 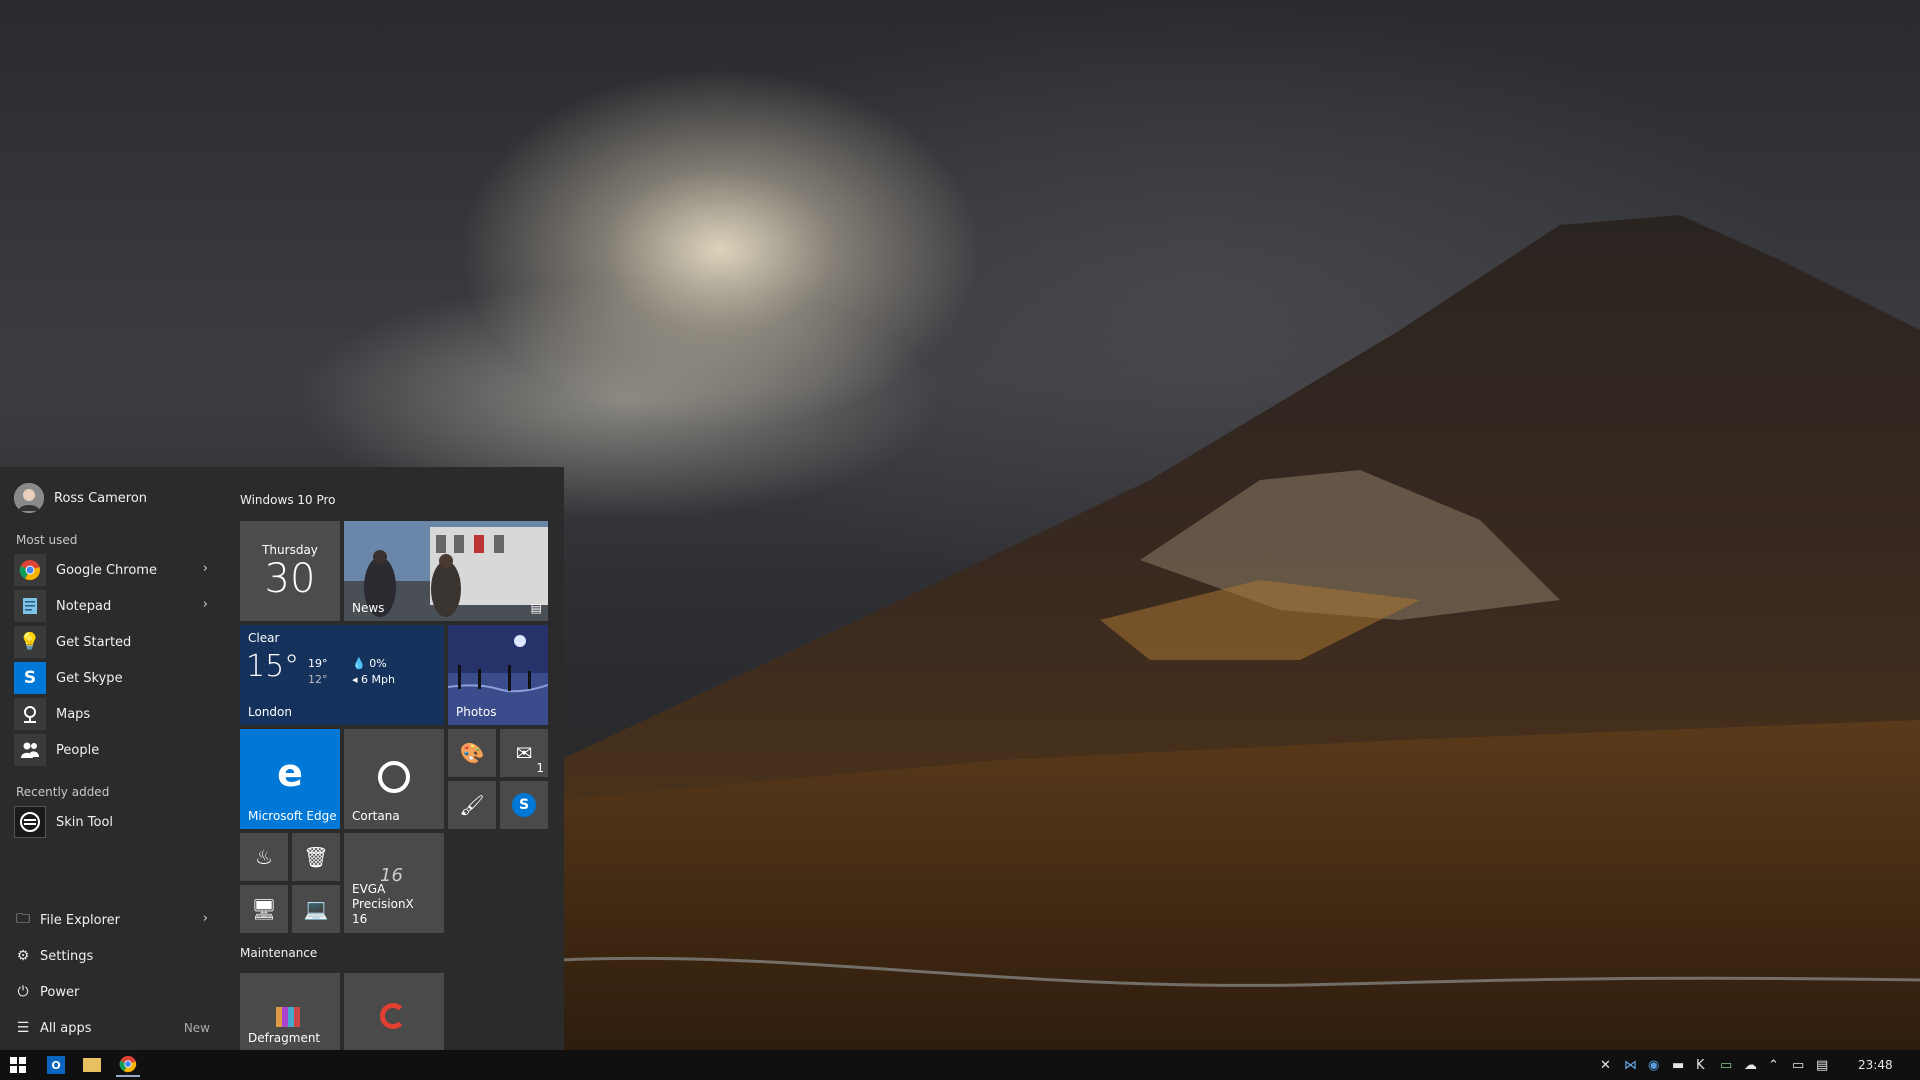 I want to click on power-label: Power, so click(x=60, y=992).